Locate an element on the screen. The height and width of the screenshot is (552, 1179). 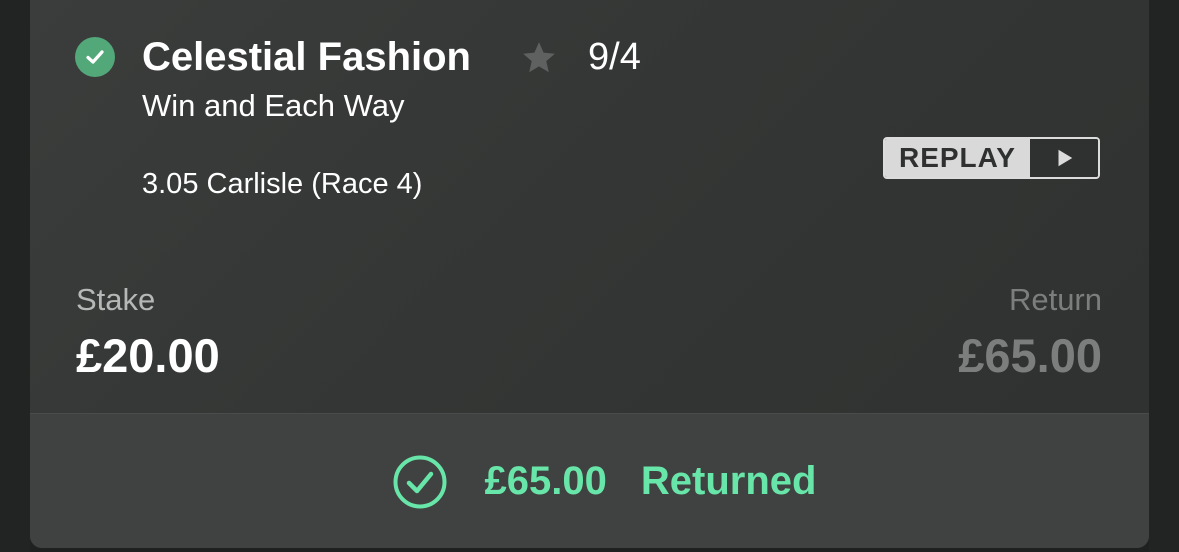
play-icon is located at coordinates (1064, 158).